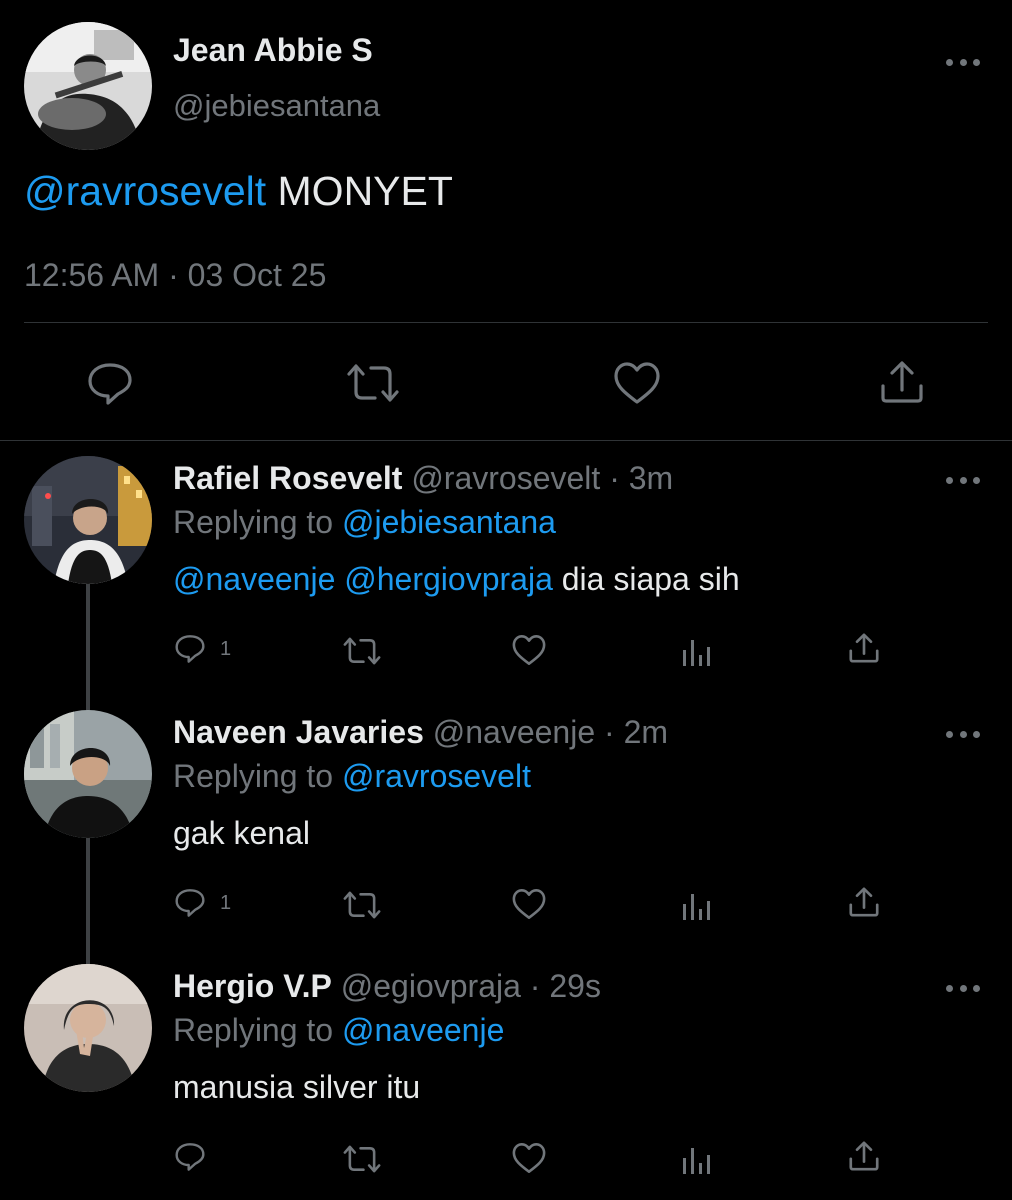 This screenshot has width=1012, height=1200. What do you see at coordinates (175, 275) in the screenshot?
I see `tweet-timestamp: 12:56 AM · 03 Oct 25` at bounding box center [175, 275].